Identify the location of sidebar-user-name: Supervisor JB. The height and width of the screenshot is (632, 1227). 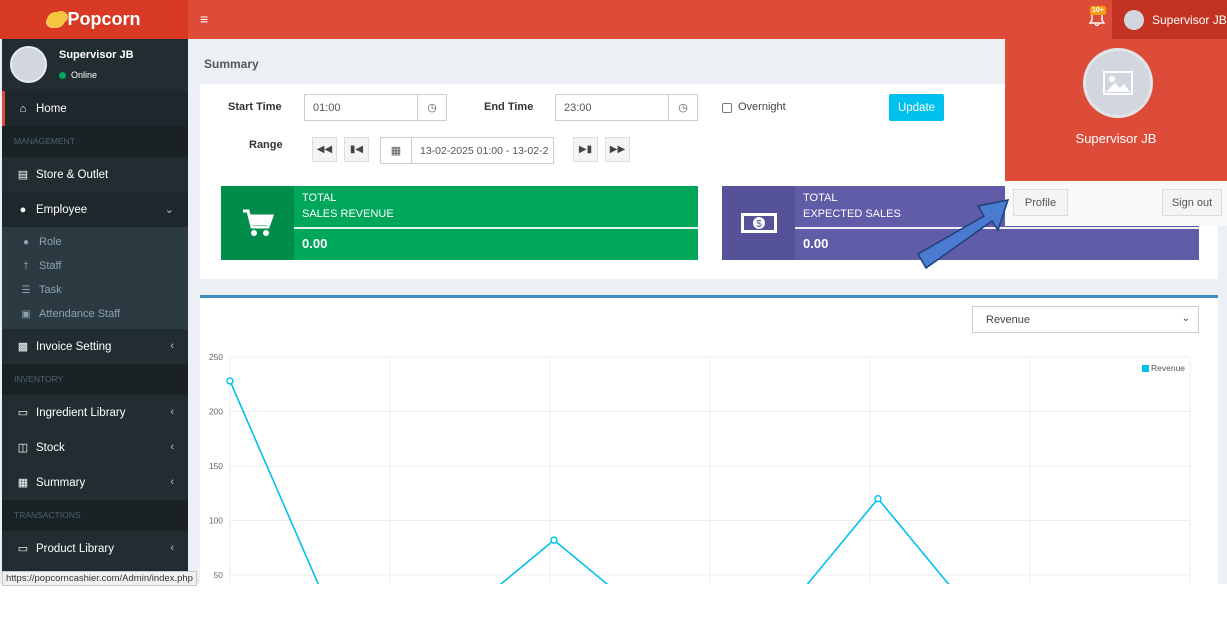
(96, 55).